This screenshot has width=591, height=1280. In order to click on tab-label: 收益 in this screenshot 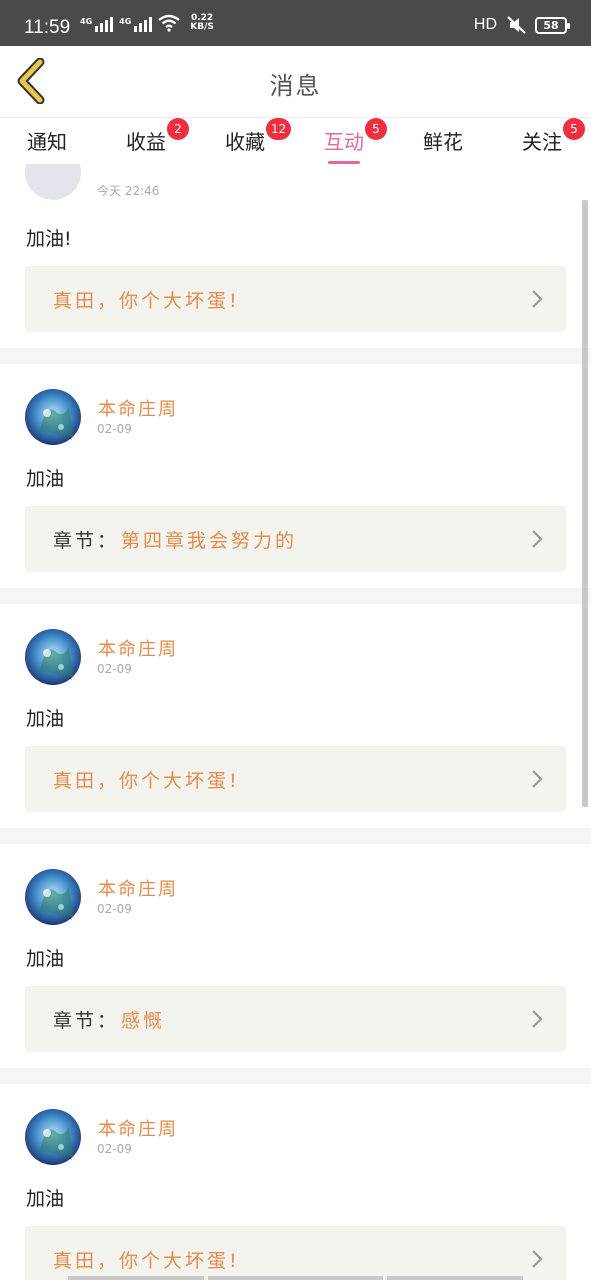, I will do `click(146, 142)`.